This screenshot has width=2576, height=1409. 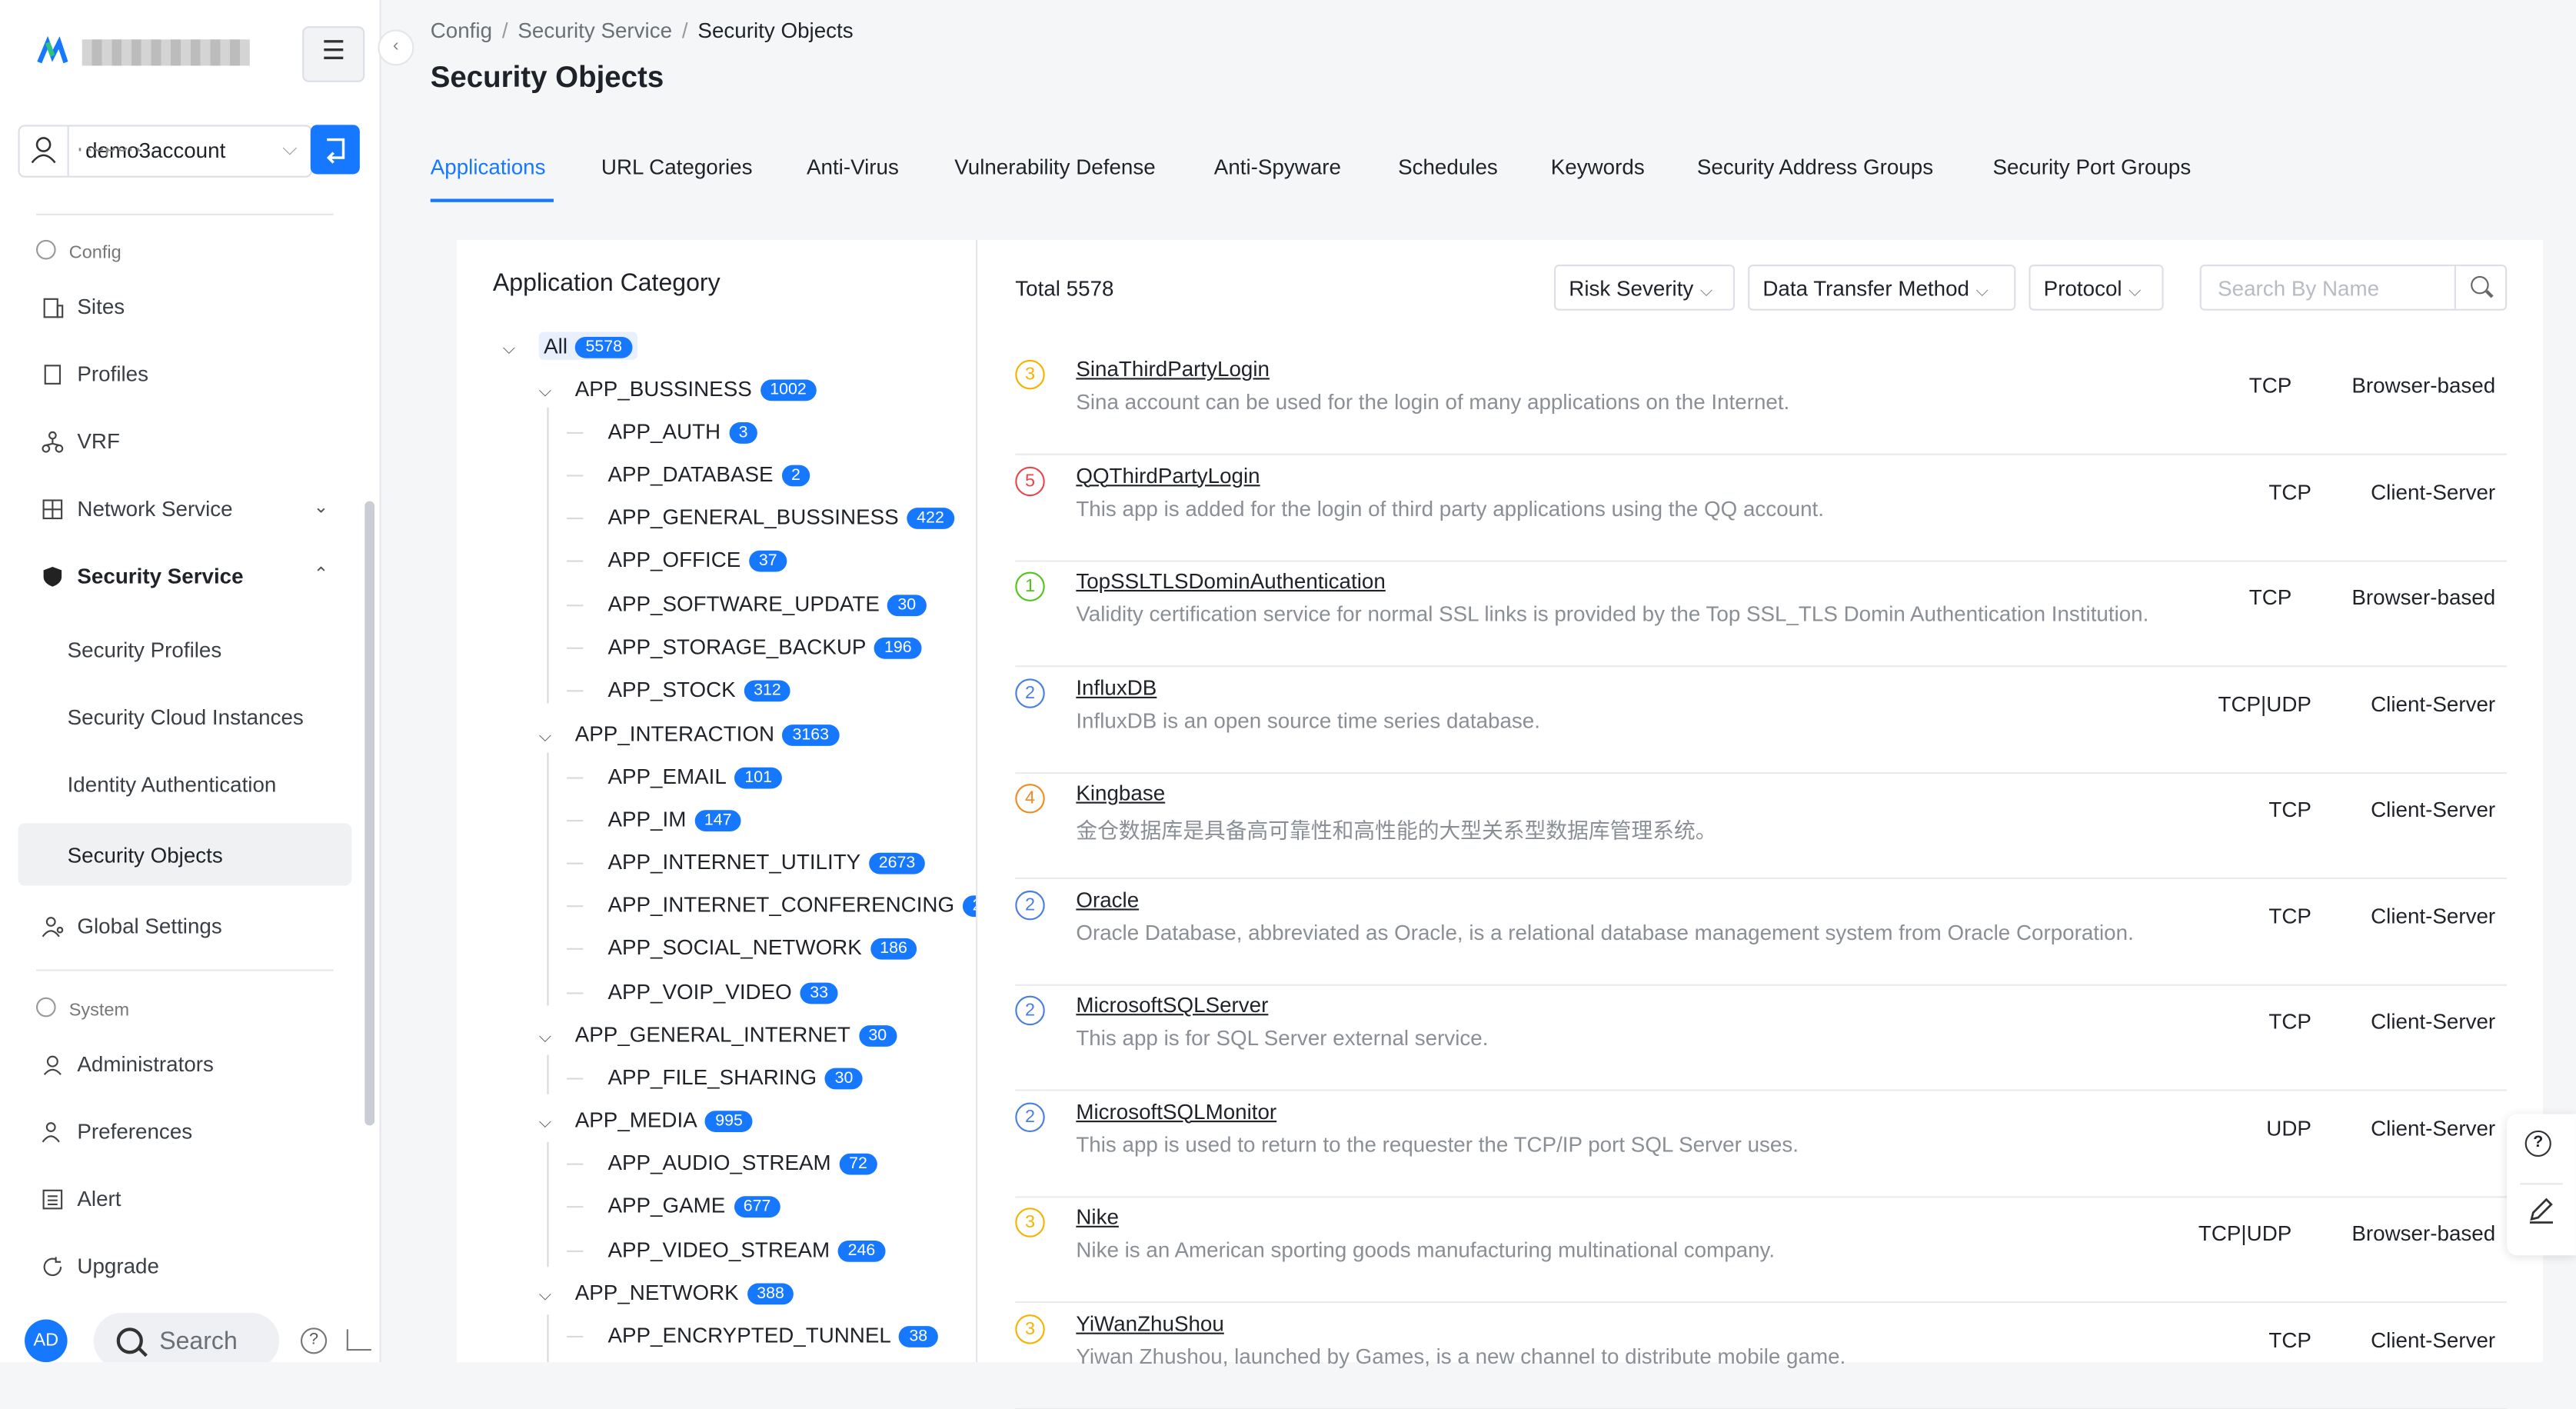 I want to click on global-search-button: Search, so click(x=187, y=1337).